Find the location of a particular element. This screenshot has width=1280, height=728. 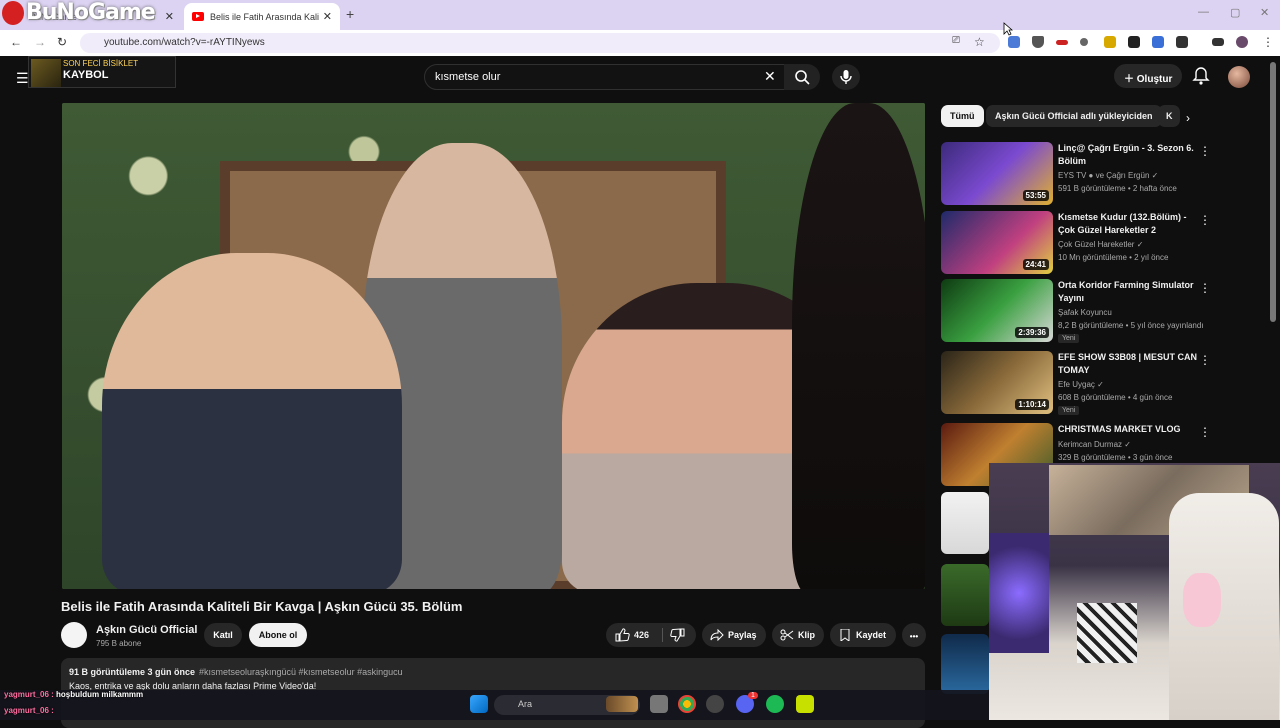

clear-search-icon: ✕ is located at coordinates (770, 76).